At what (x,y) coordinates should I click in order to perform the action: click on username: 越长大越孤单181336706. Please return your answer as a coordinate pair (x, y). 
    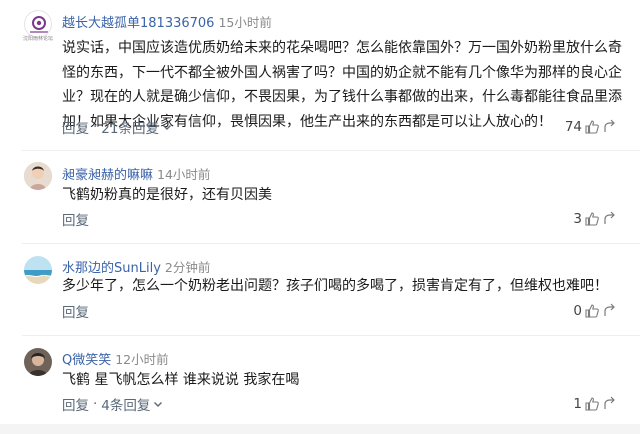
    Looking at the image, I should click on (138, 21).